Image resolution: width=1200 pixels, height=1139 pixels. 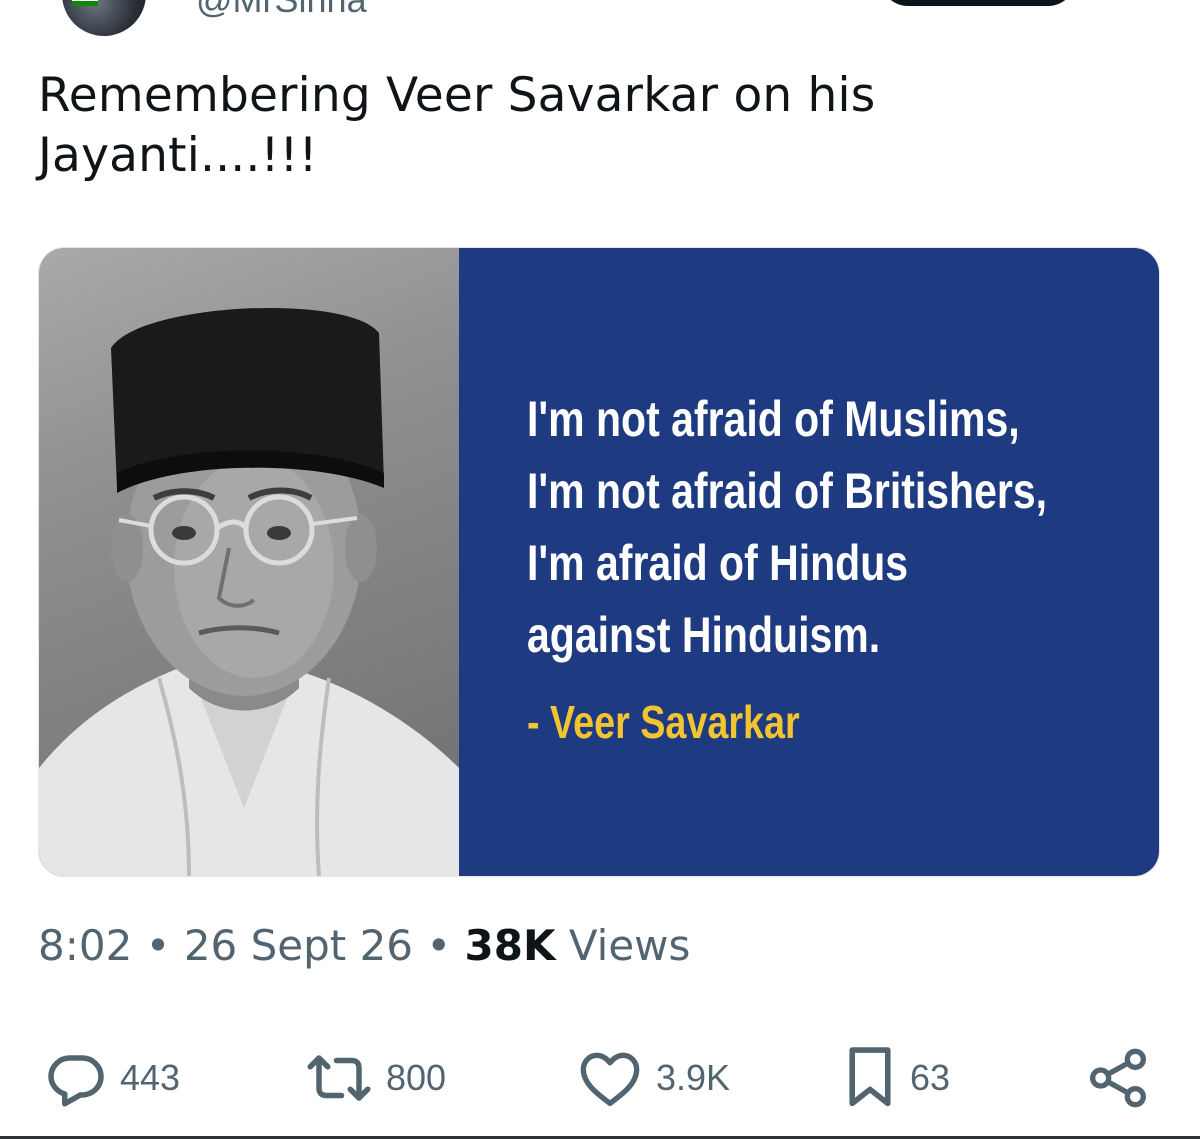 What do you see at coordinates (113, 1078) in the screenshot?
I see `reply-button: 443` at bounding box center [113, 1078].